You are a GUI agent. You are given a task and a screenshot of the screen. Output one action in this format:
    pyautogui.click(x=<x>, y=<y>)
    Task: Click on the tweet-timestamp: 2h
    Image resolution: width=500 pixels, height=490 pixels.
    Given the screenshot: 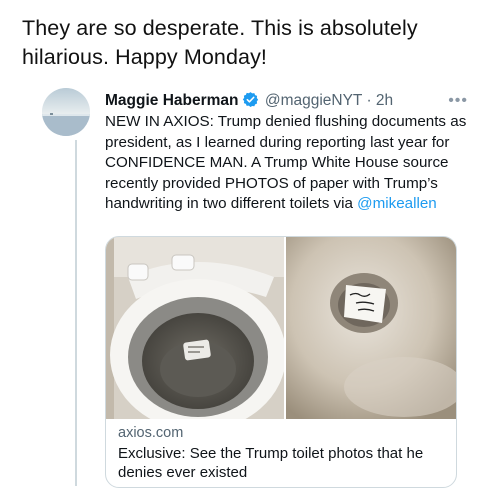 What is the action you would take?
    pyautogui.click(x=384, y=100)
    